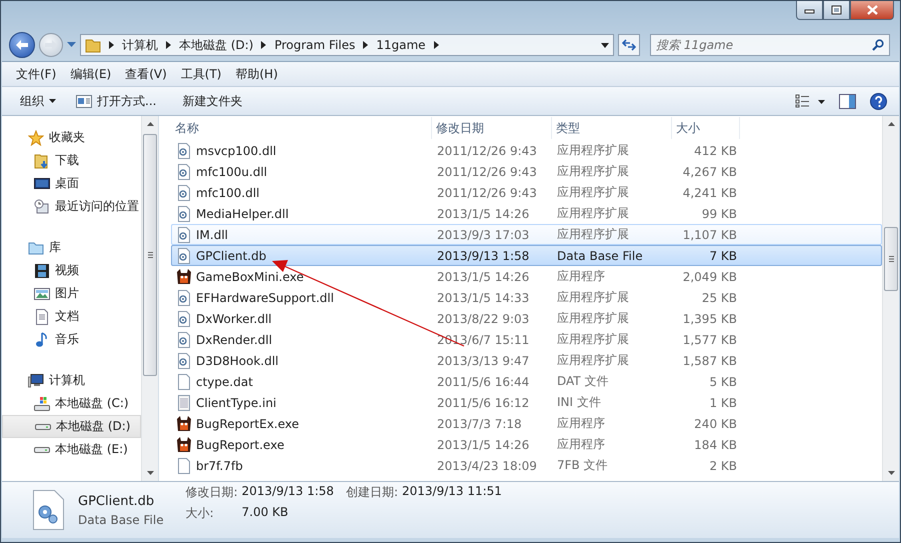 The width and height of the screenshot is (901, 543). I want to click on file-size: 4,267 KB, so click(710, 171).